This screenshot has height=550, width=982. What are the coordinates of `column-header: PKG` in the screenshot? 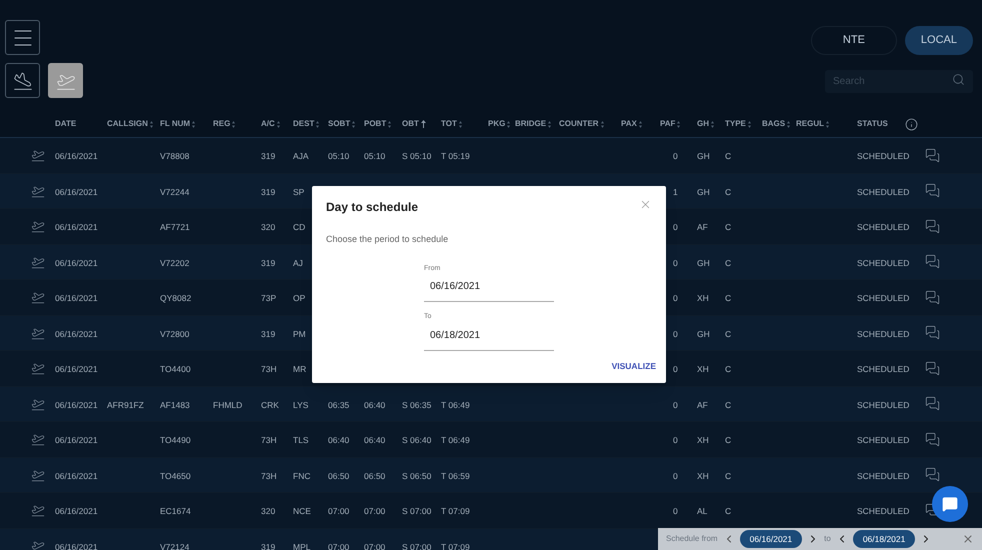 It's located at (497, 124).